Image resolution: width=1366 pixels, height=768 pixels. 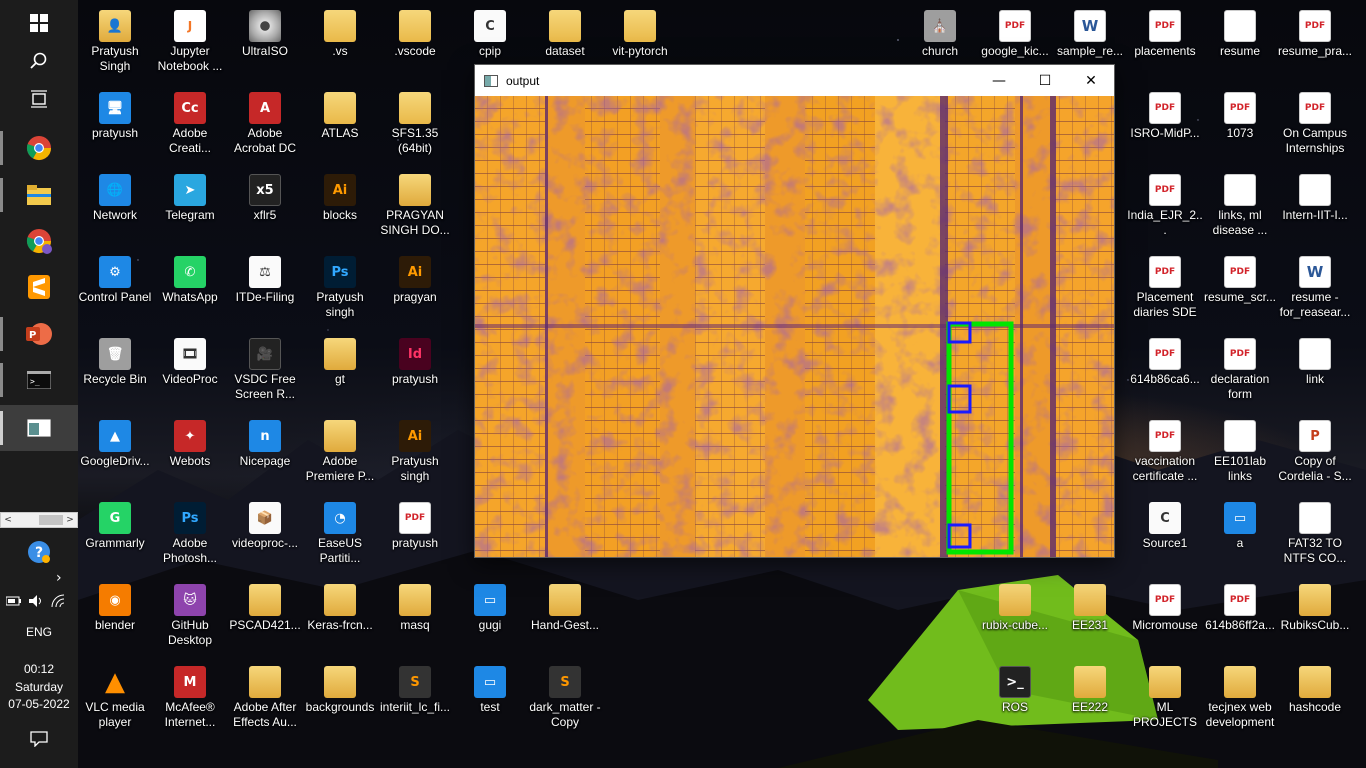 What do you see at coordinates (415, 289) in the screenshot?
I see `desktop-icon: Ai pragyan` at bounding box center [415, 289].